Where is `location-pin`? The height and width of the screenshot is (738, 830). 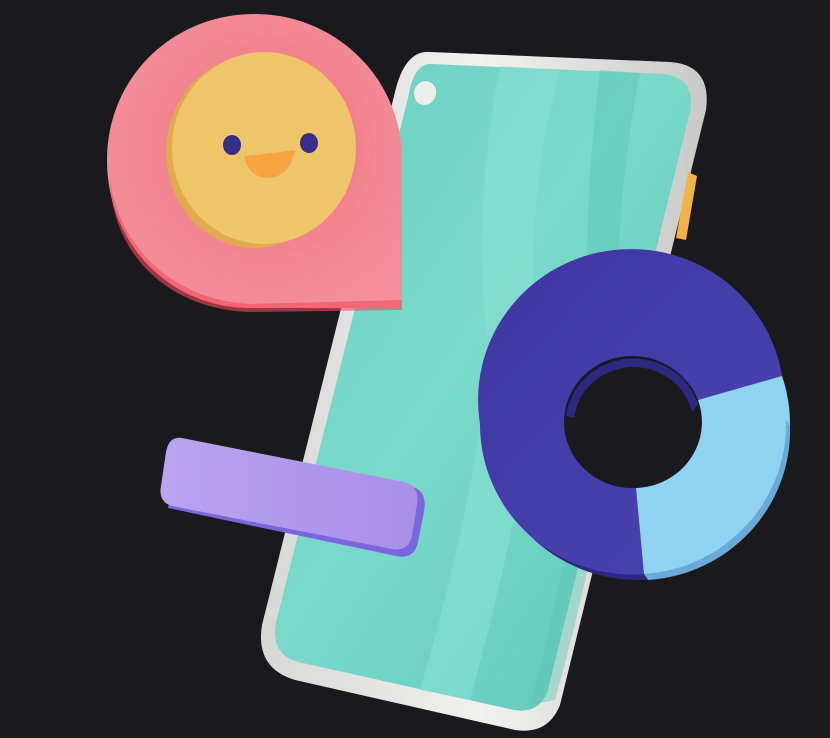
location-pin is located at coordinates (254, 163).